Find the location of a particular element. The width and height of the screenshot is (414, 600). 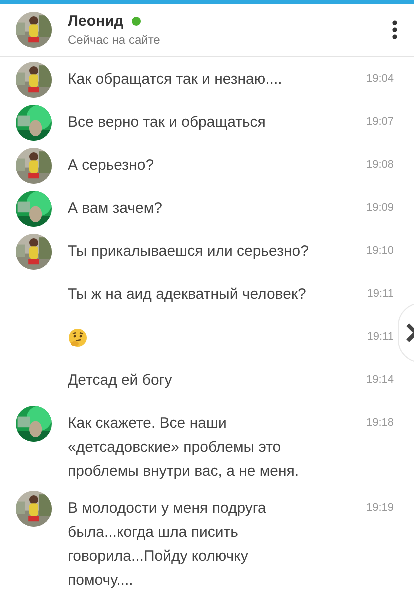

online-status: Сейчас на сайте is located at coordinates (115, 40).